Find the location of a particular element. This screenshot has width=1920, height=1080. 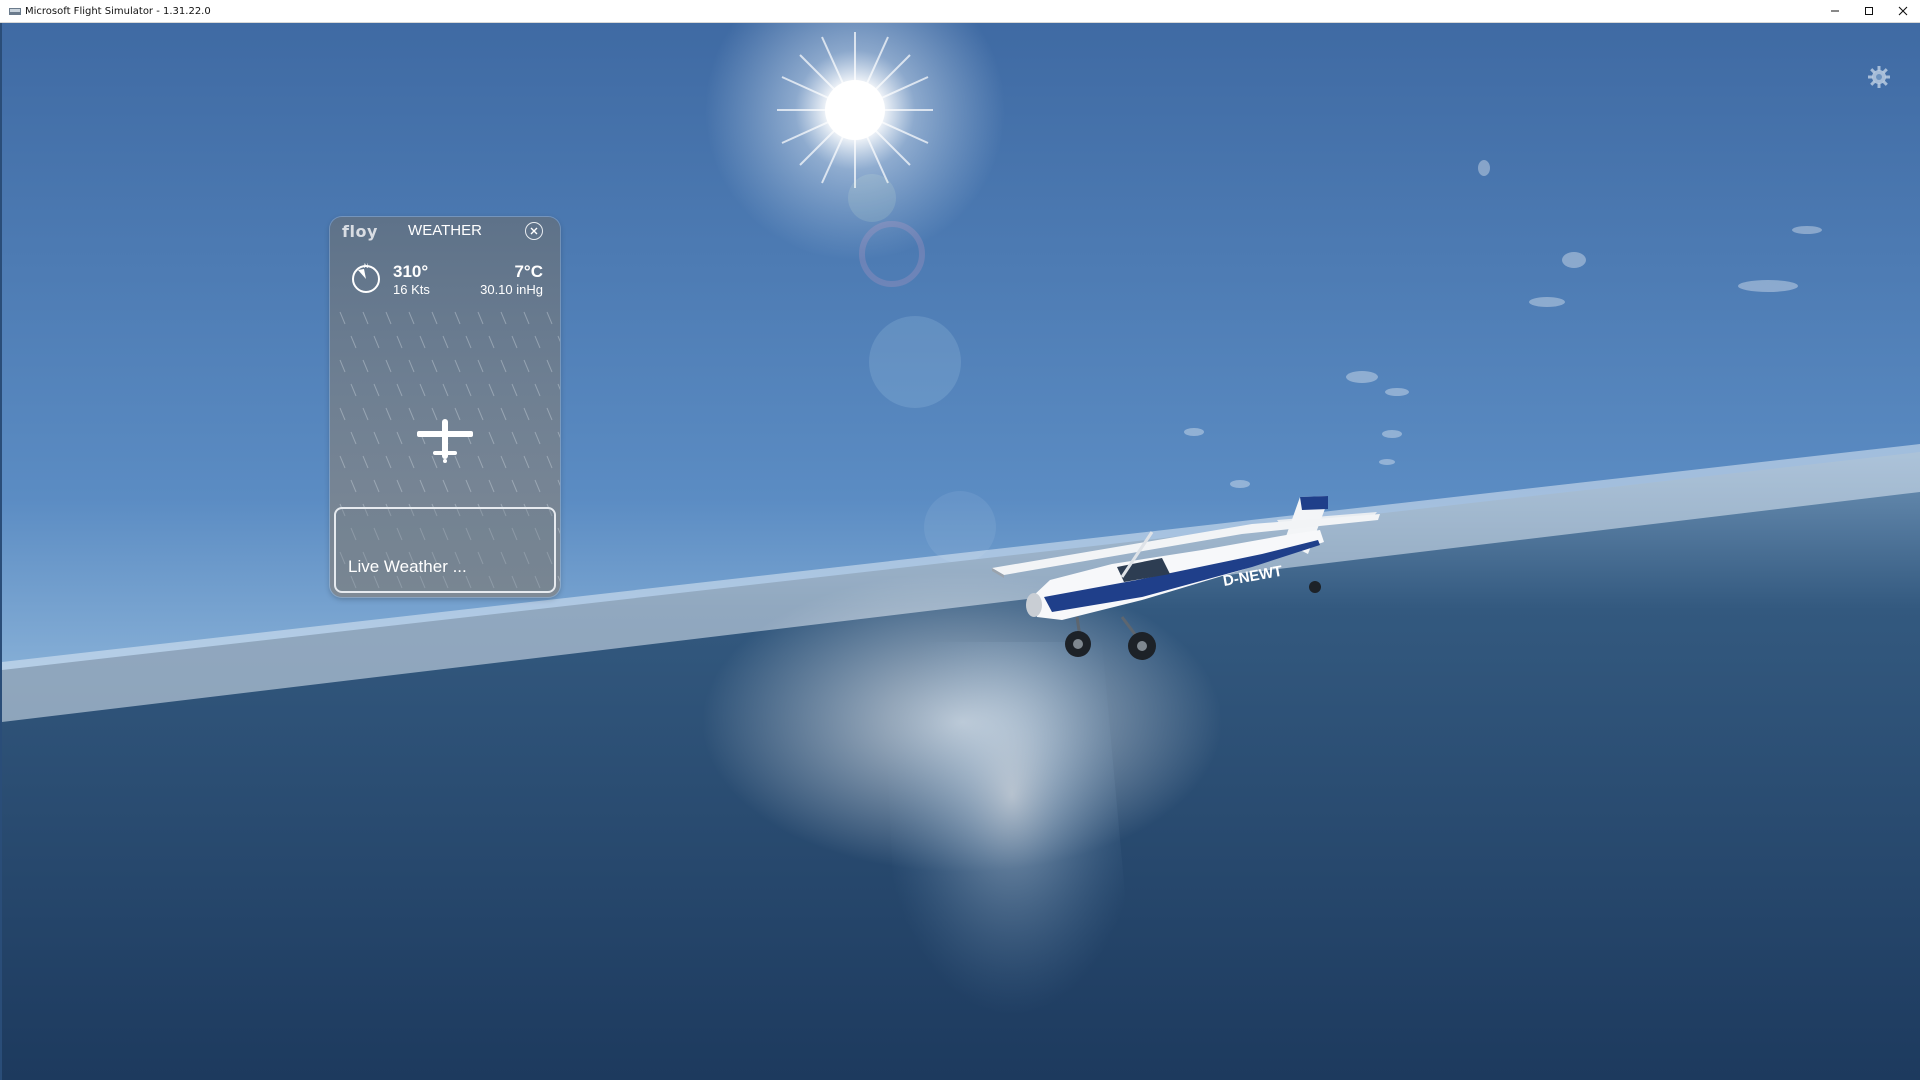

pressure: 30.10 inHg is located at coordinates (511, 289).